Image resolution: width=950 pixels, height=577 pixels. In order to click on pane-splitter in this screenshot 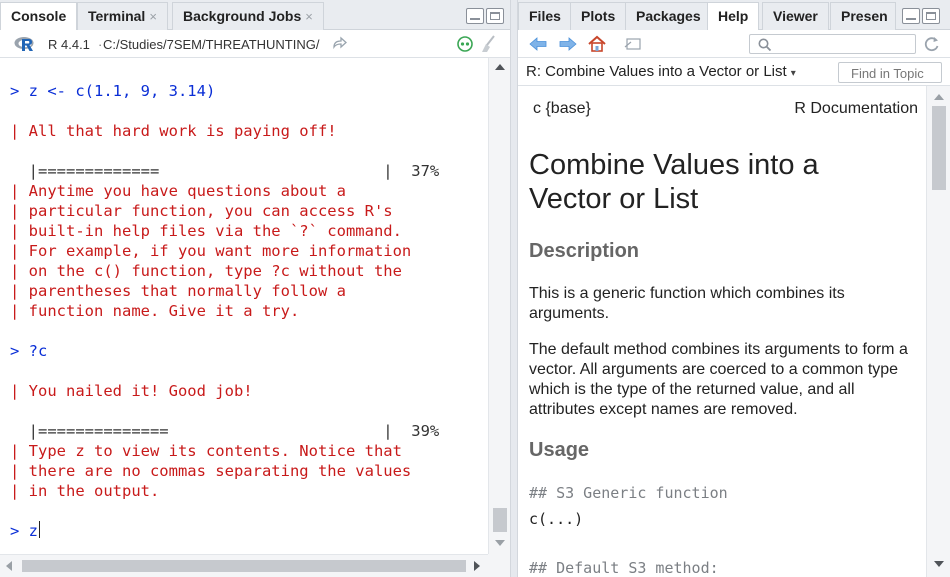, I will do `click(514, 288)`.